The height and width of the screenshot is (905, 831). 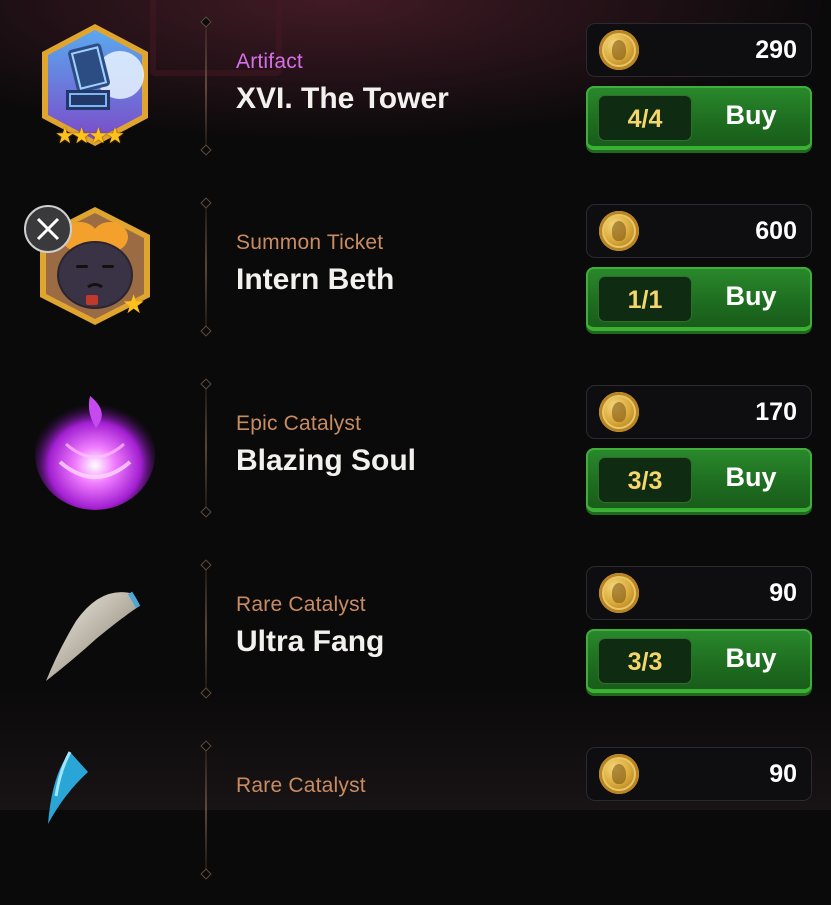 I want to click on item-name: Ultra Fang, so click(x=310, y=641).